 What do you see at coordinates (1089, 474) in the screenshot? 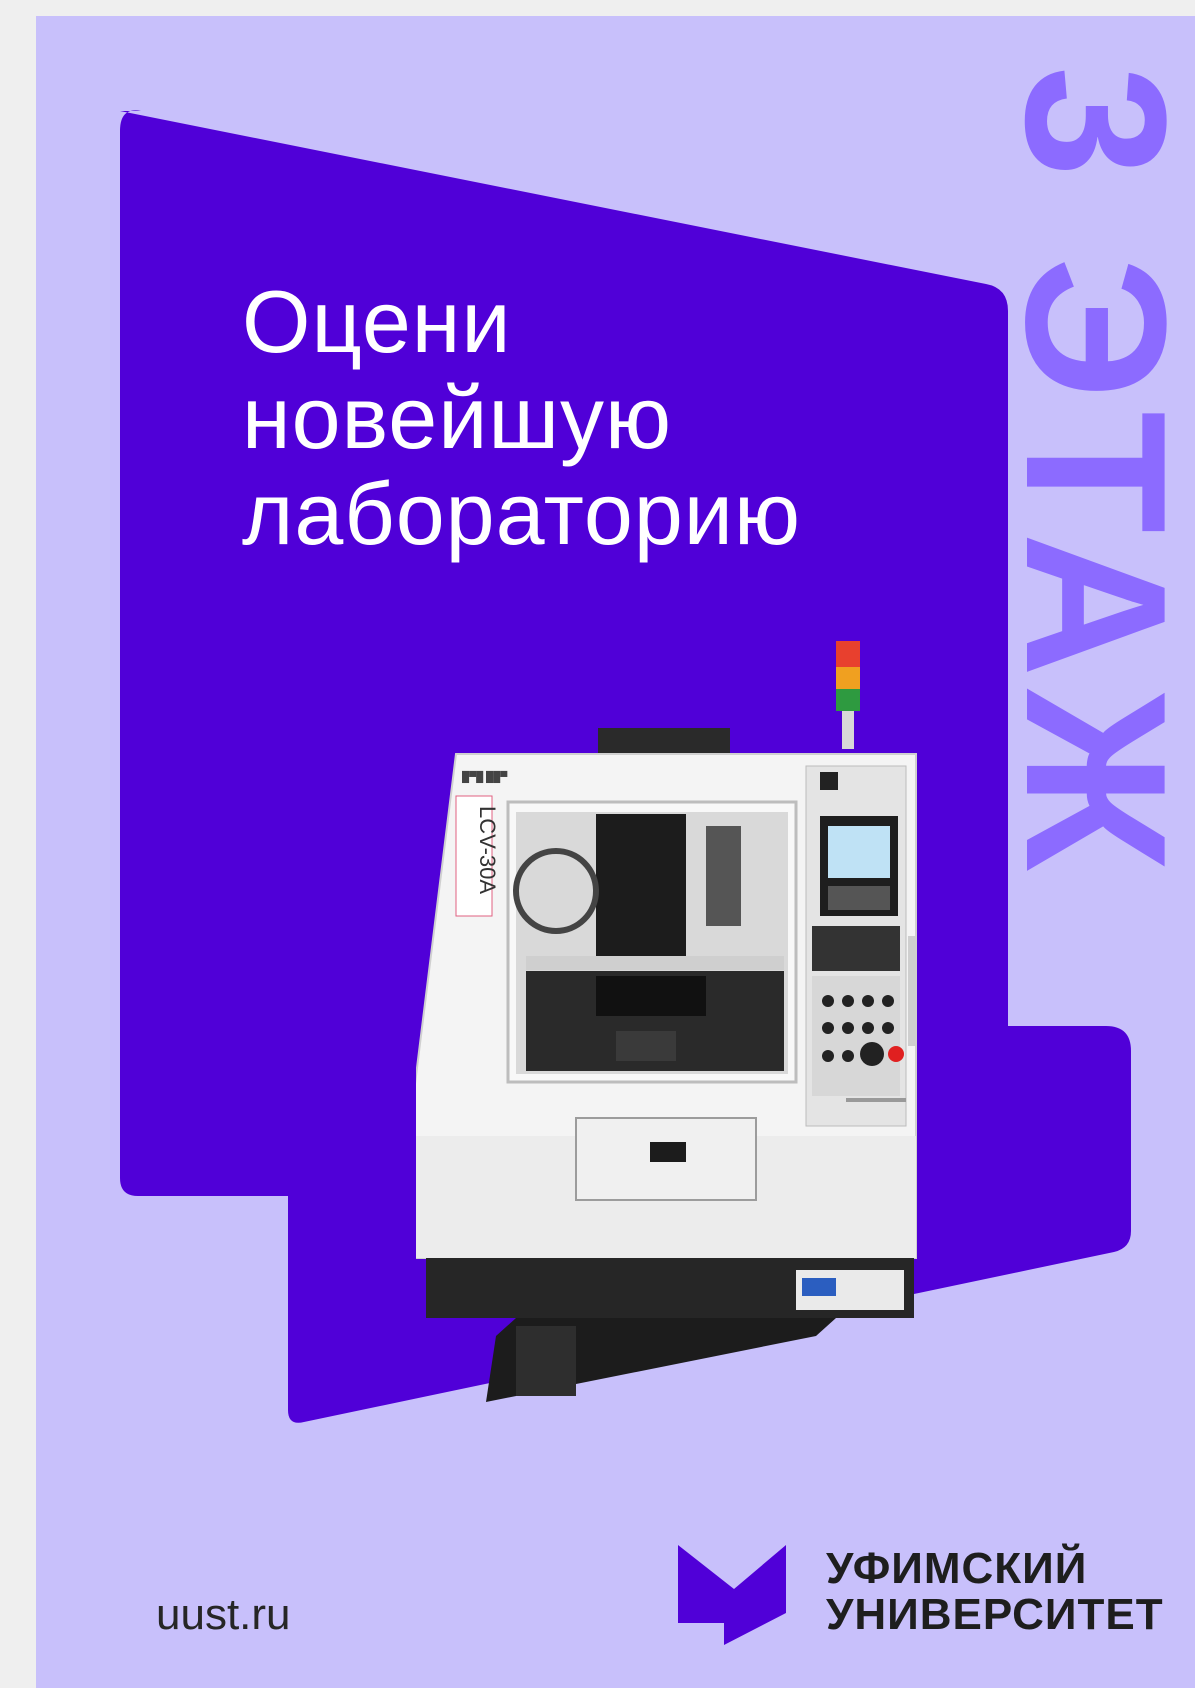
I see `floor-label: 3 ЭТАЖ` at bounding box center [1089, 474].